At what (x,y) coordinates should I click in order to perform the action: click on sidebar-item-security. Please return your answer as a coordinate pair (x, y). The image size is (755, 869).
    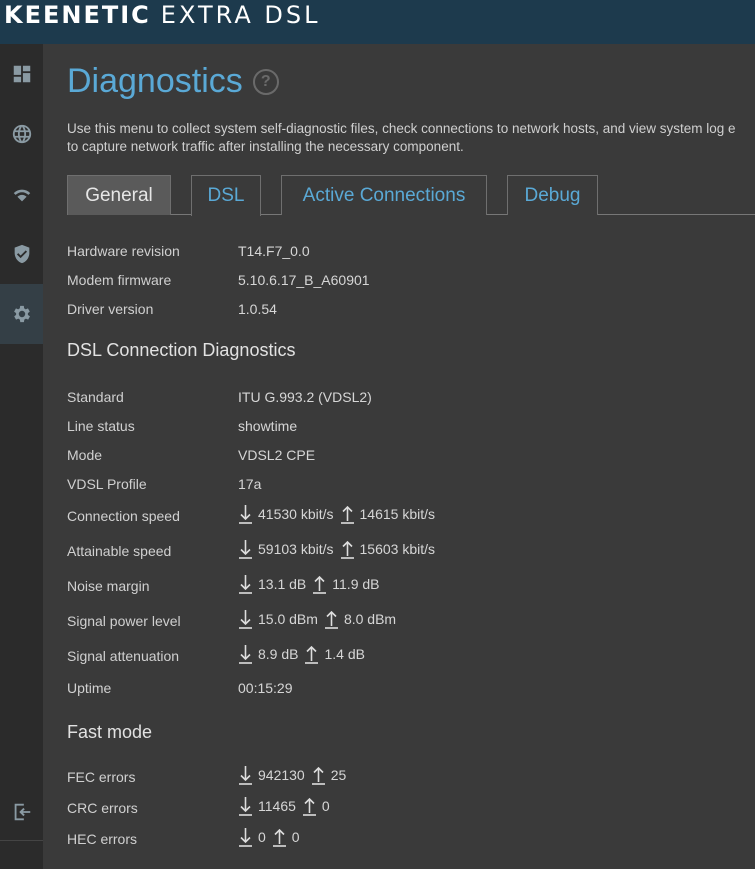
    Looking at the image, I should click on (21, 254).